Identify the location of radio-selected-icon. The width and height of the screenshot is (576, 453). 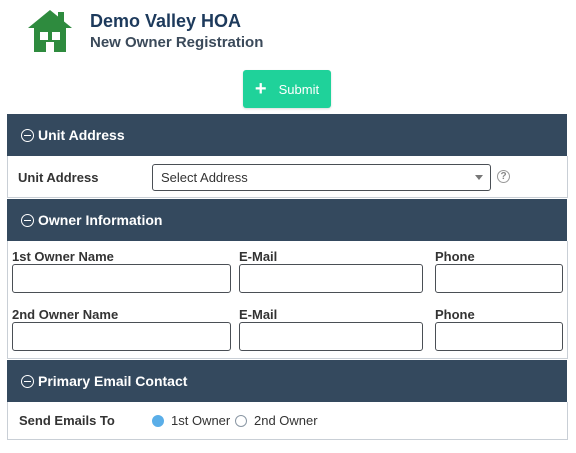
(158, 420).